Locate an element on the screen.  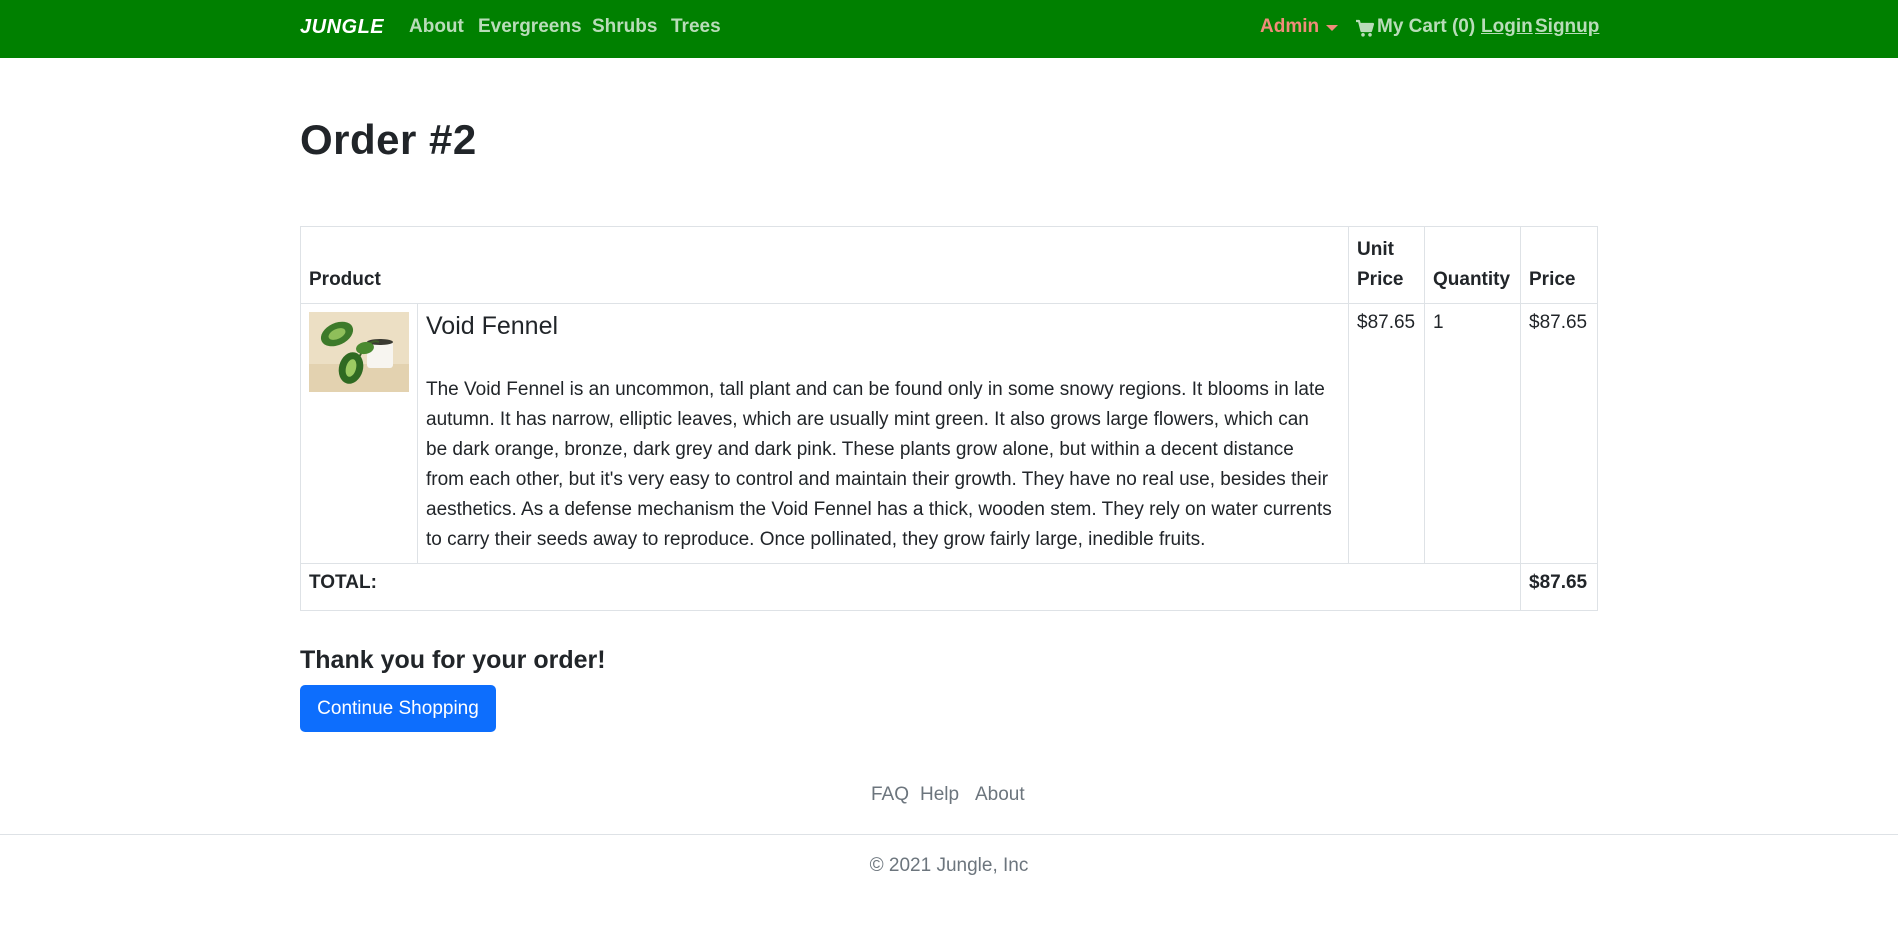
signup-link: Signup is located at coordinates (1567, 27).